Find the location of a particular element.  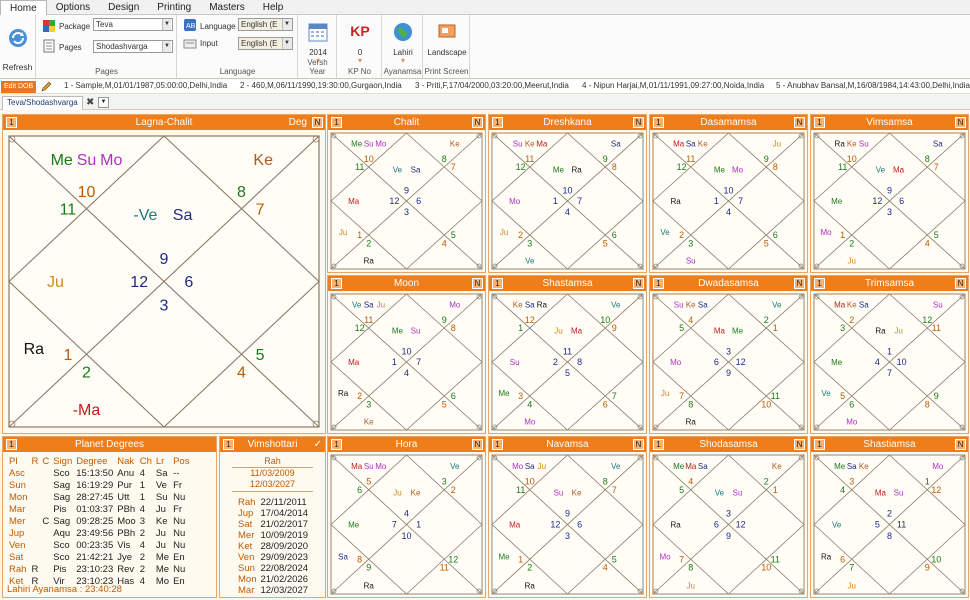

close-tab-icon: ✖ is located at coordinates (90, 102).